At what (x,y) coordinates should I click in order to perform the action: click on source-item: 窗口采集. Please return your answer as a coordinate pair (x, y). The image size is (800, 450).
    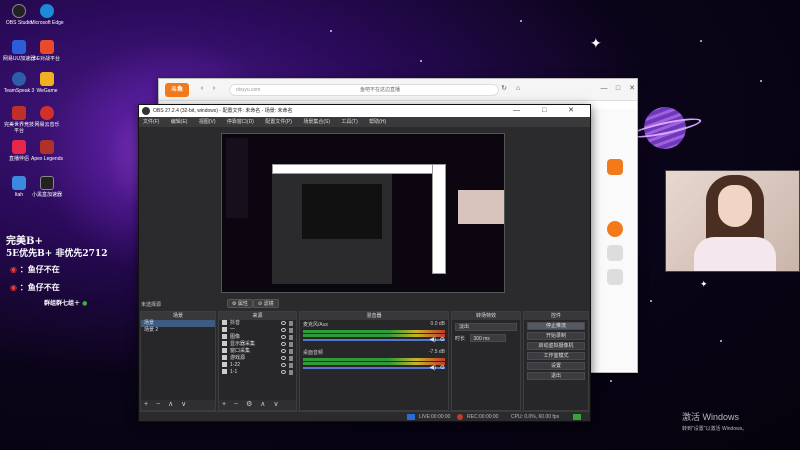
    Looking at the image, I should click on (257, 351).